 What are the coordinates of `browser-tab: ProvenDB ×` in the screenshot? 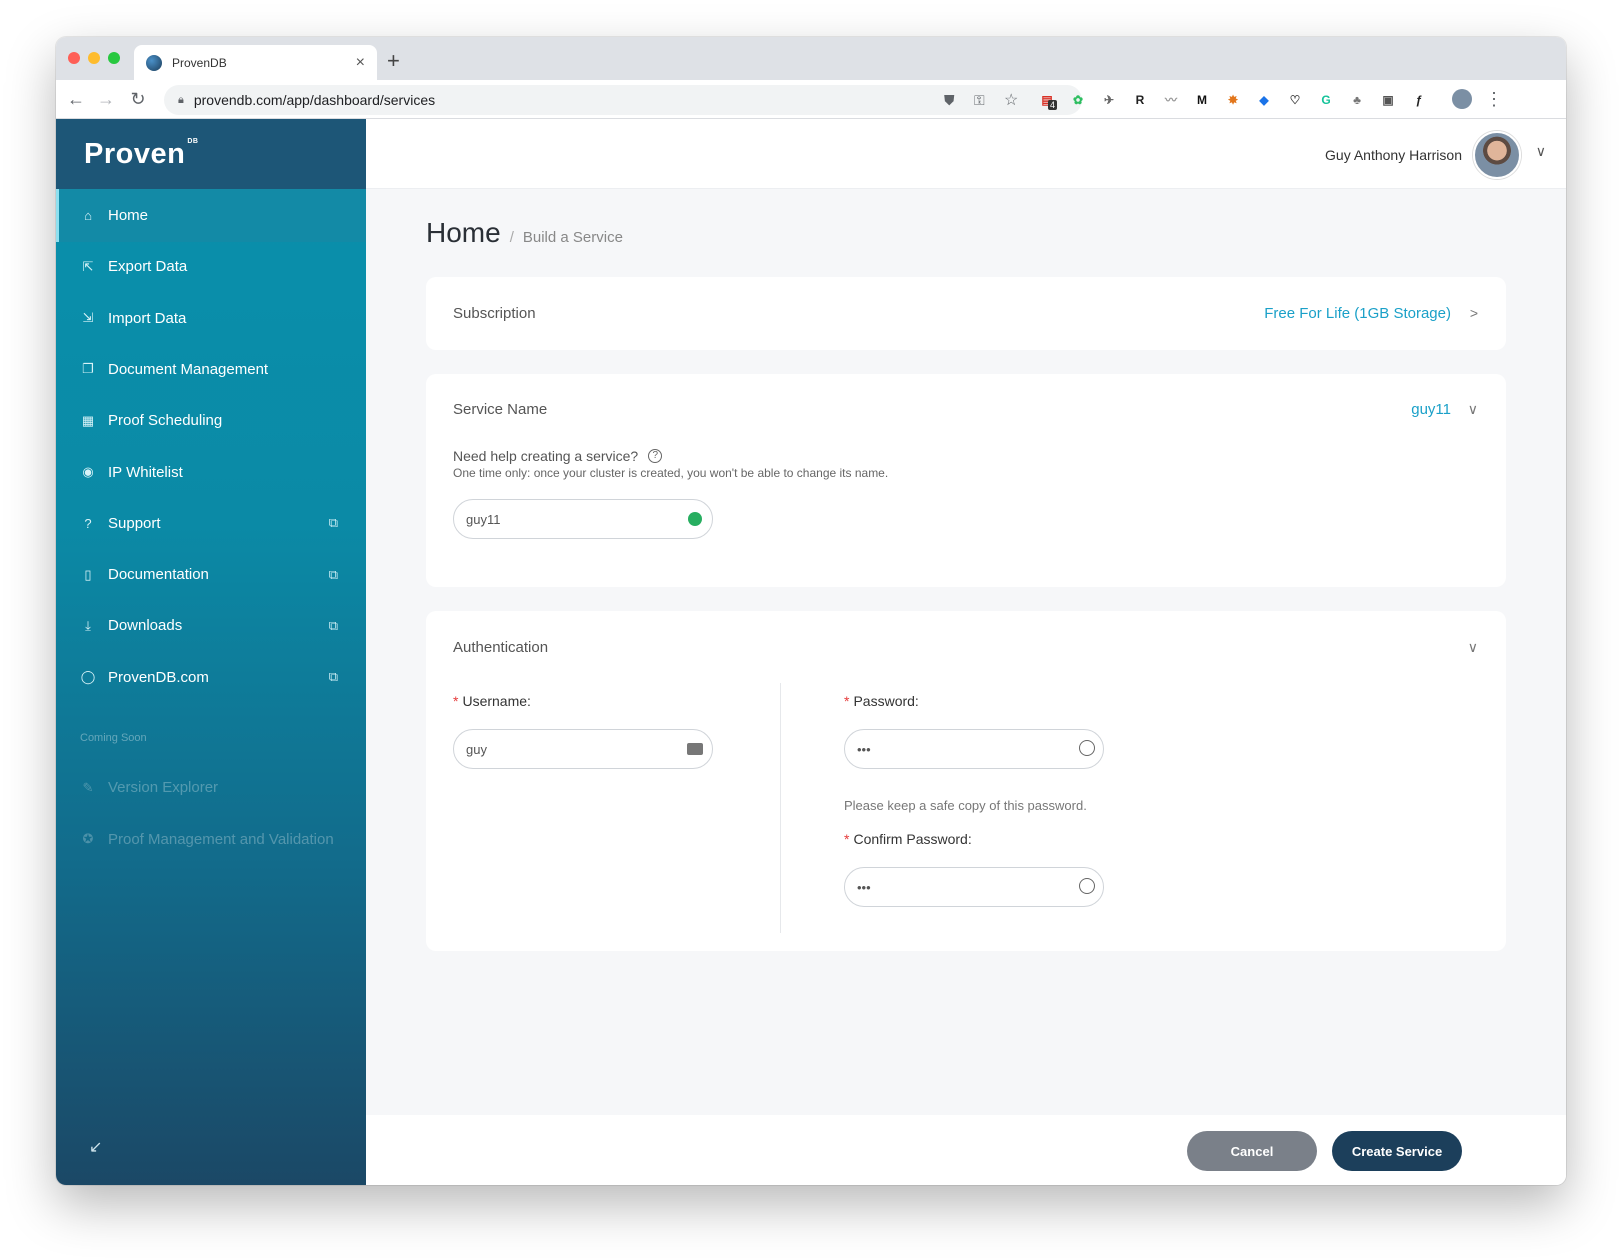 It's located at (255, 62).